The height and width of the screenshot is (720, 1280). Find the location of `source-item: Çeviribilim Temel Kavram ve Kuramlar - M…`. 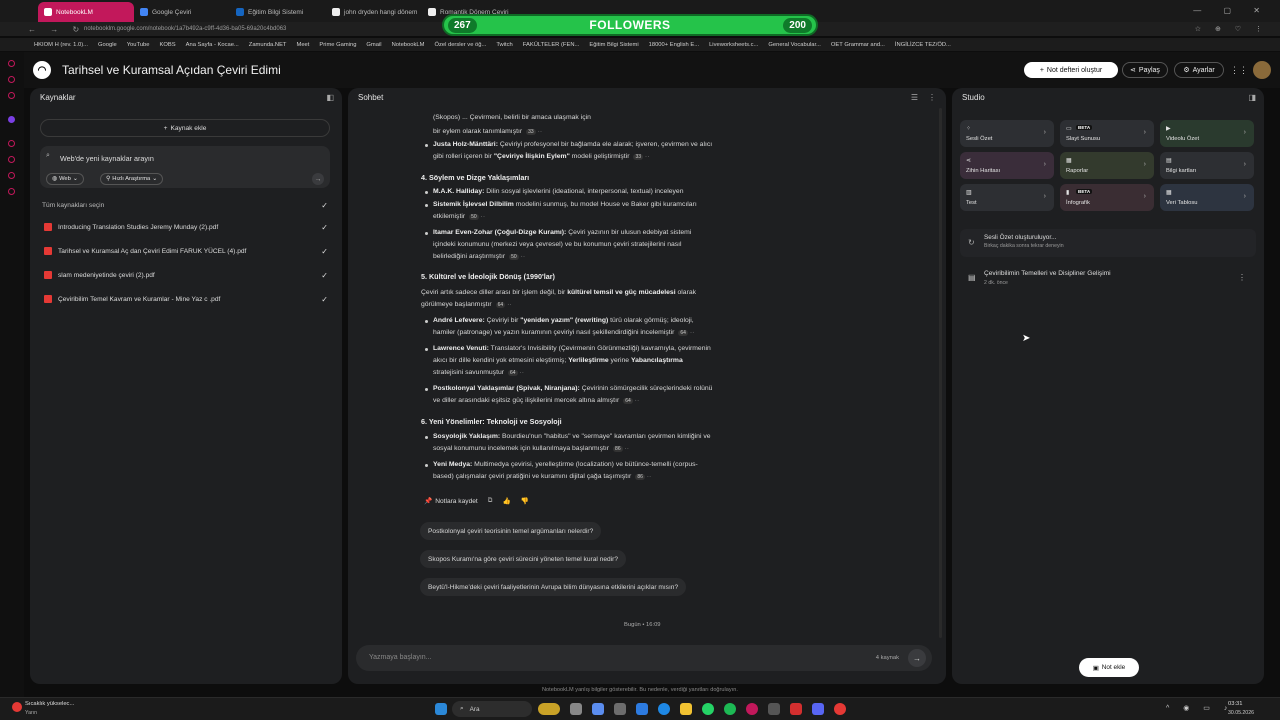

source-item: Çeviribilim Temel Kavram ve Kuramlar - M… is located at coordinates (186, 299).